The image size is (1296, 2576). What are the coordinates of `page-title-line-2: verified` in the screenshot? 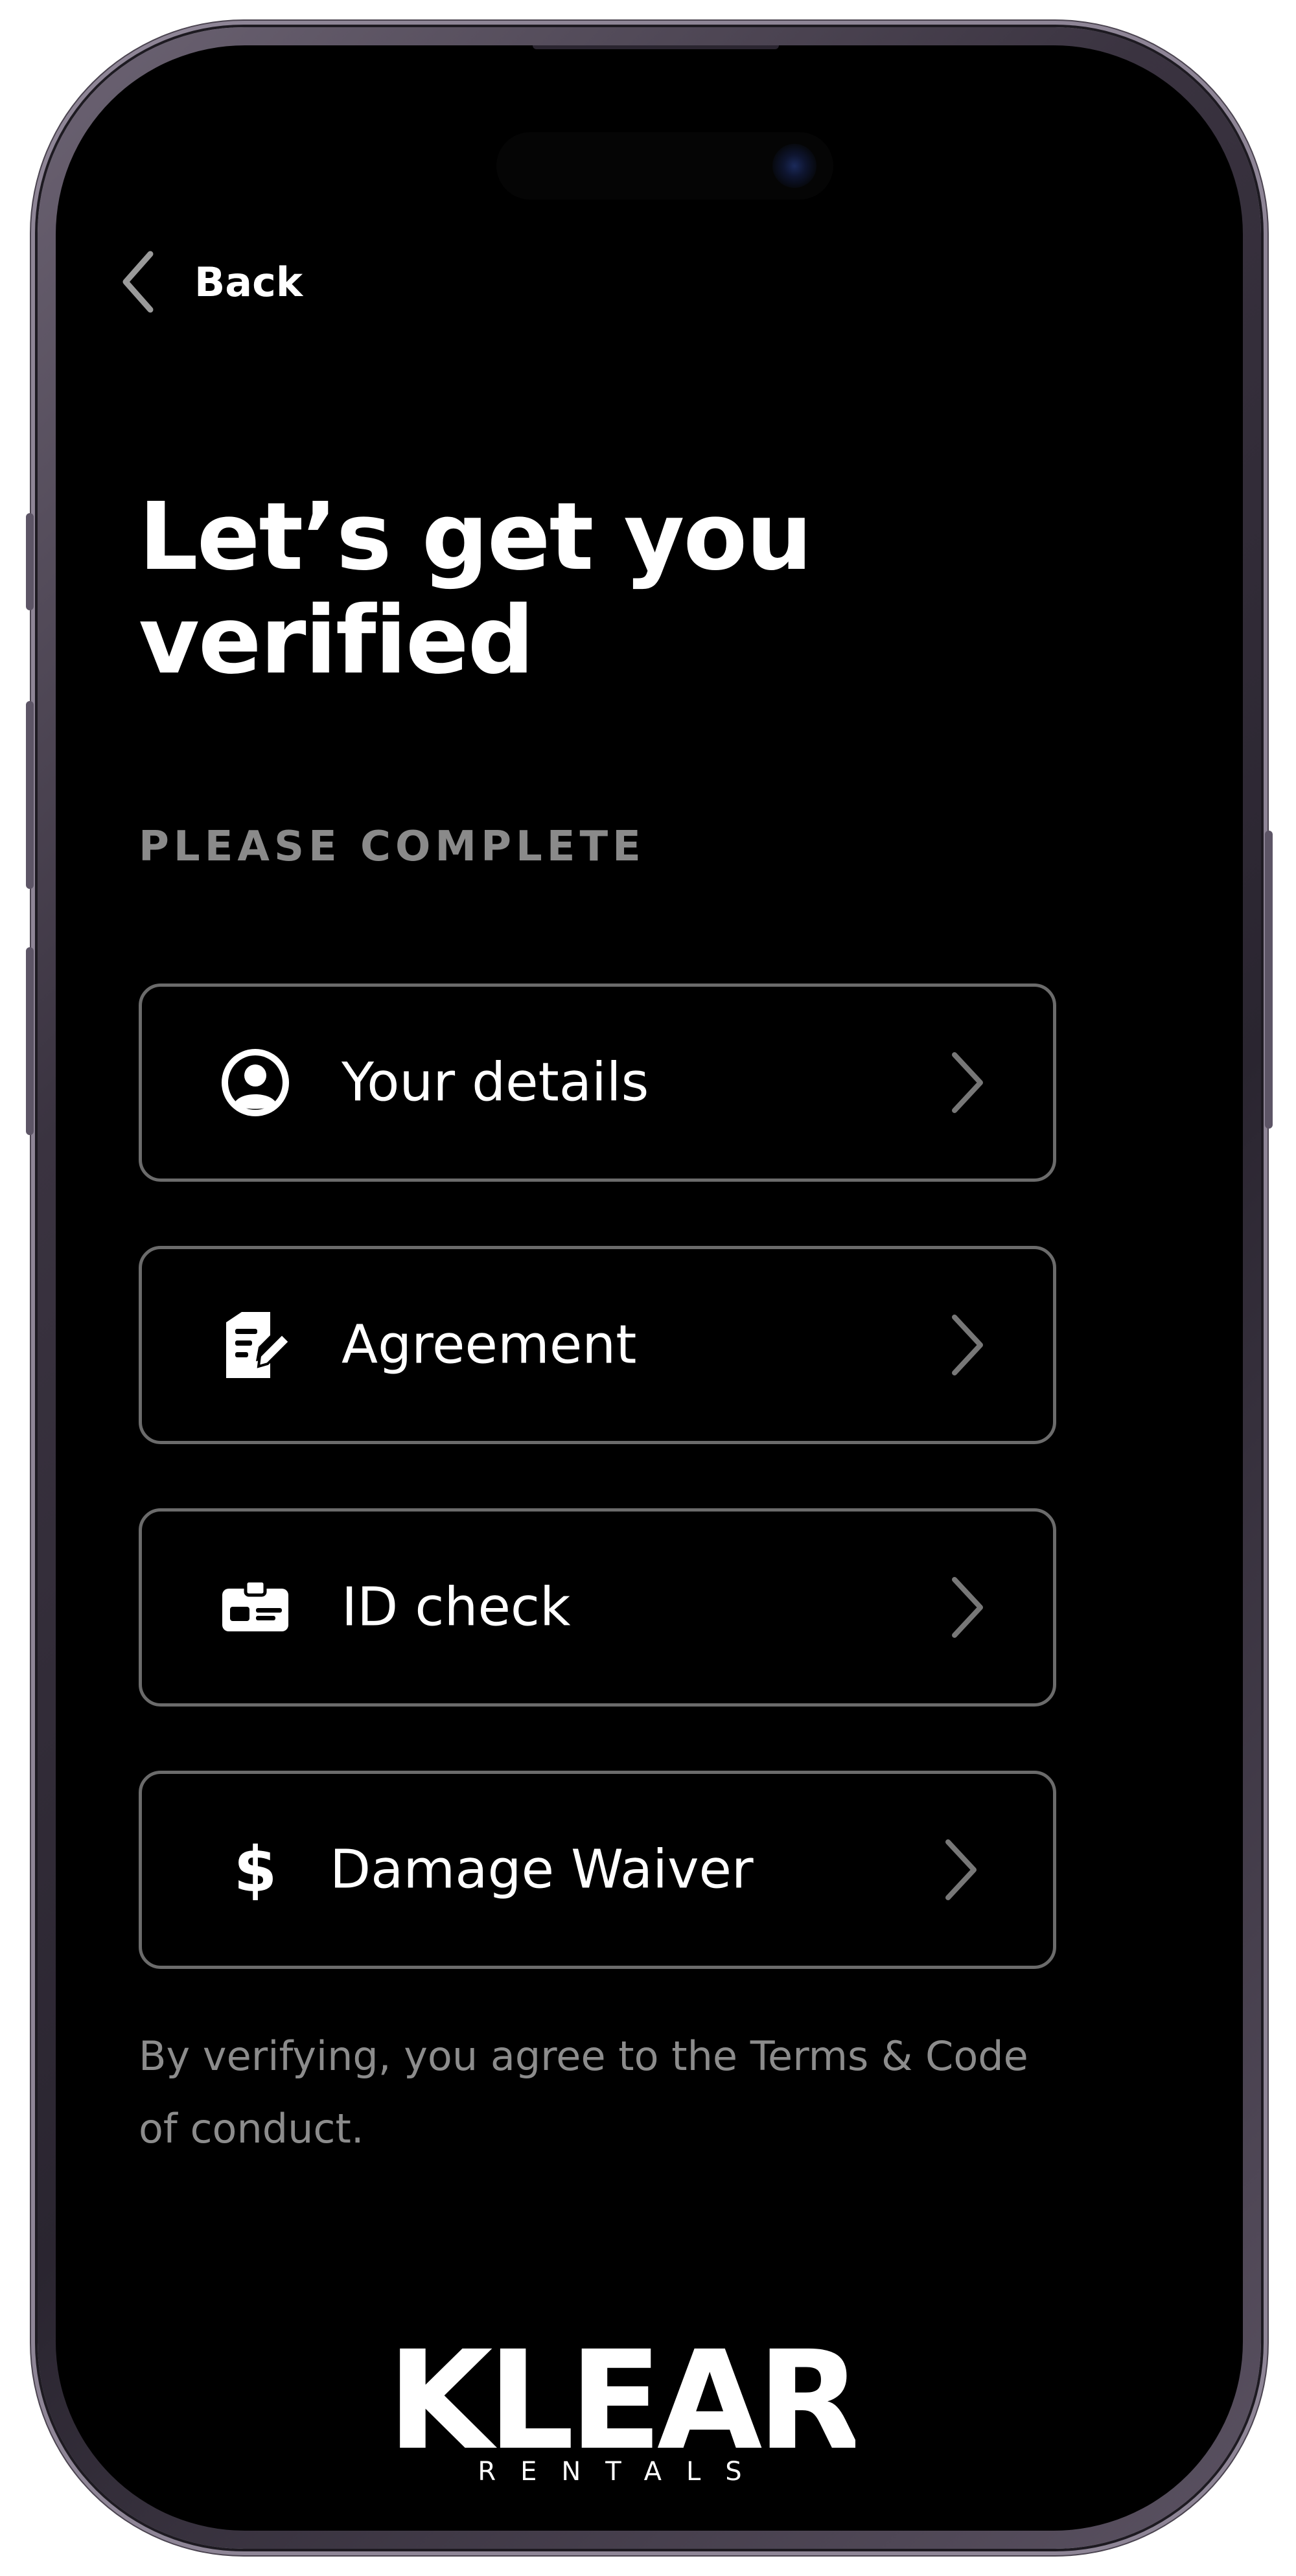 It's located at (337, 640).